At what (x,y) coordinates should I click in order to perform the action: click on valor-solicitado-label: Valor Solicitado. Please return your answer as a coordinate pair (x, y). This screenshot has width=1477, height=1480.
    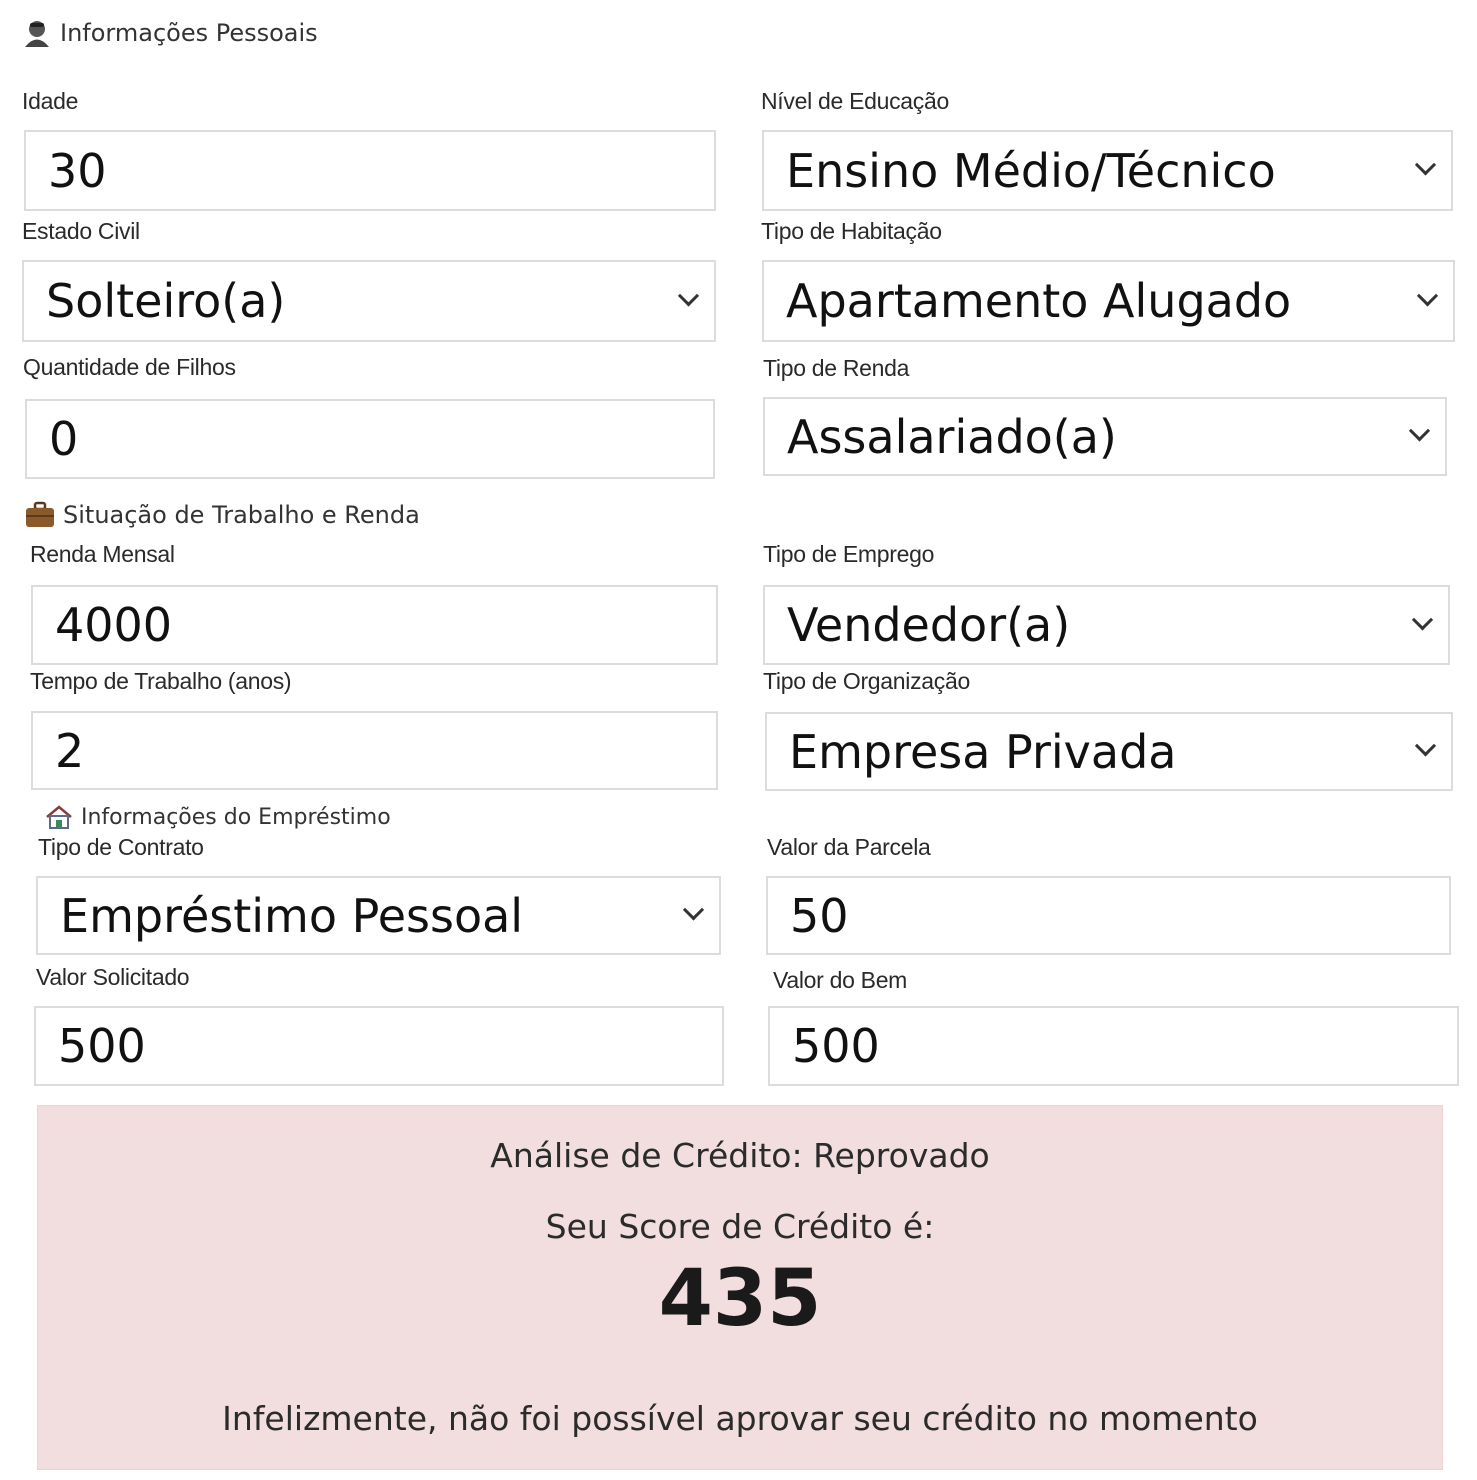
    Looking at the image, I should click on (113, 977).